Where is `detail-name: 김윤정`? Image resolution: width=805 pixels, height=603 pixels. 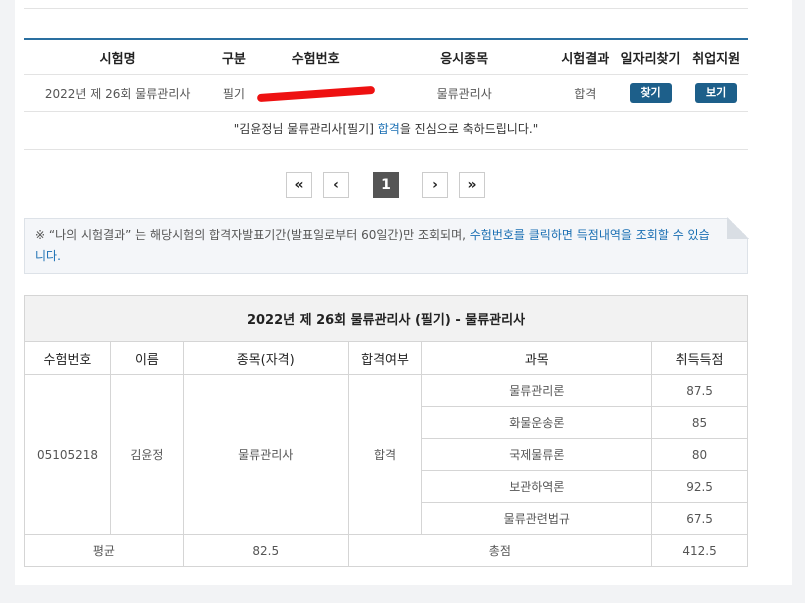 detail-name: 김윤정 is located at coordinates (146, 454).